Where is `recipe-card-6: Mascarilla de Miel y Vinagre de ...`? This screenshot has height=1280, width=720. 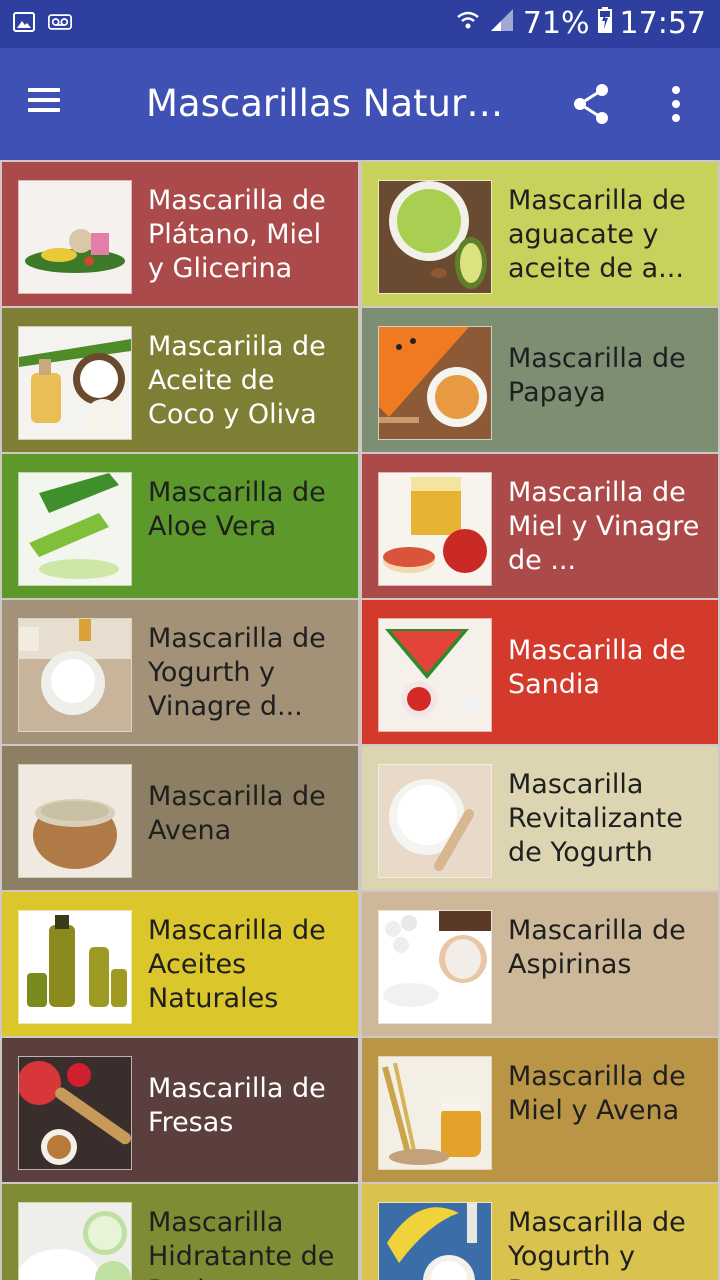
recipe-card-6: Mascarilla de Miel y Vinagre de ... is located at coordinates (540, 526).